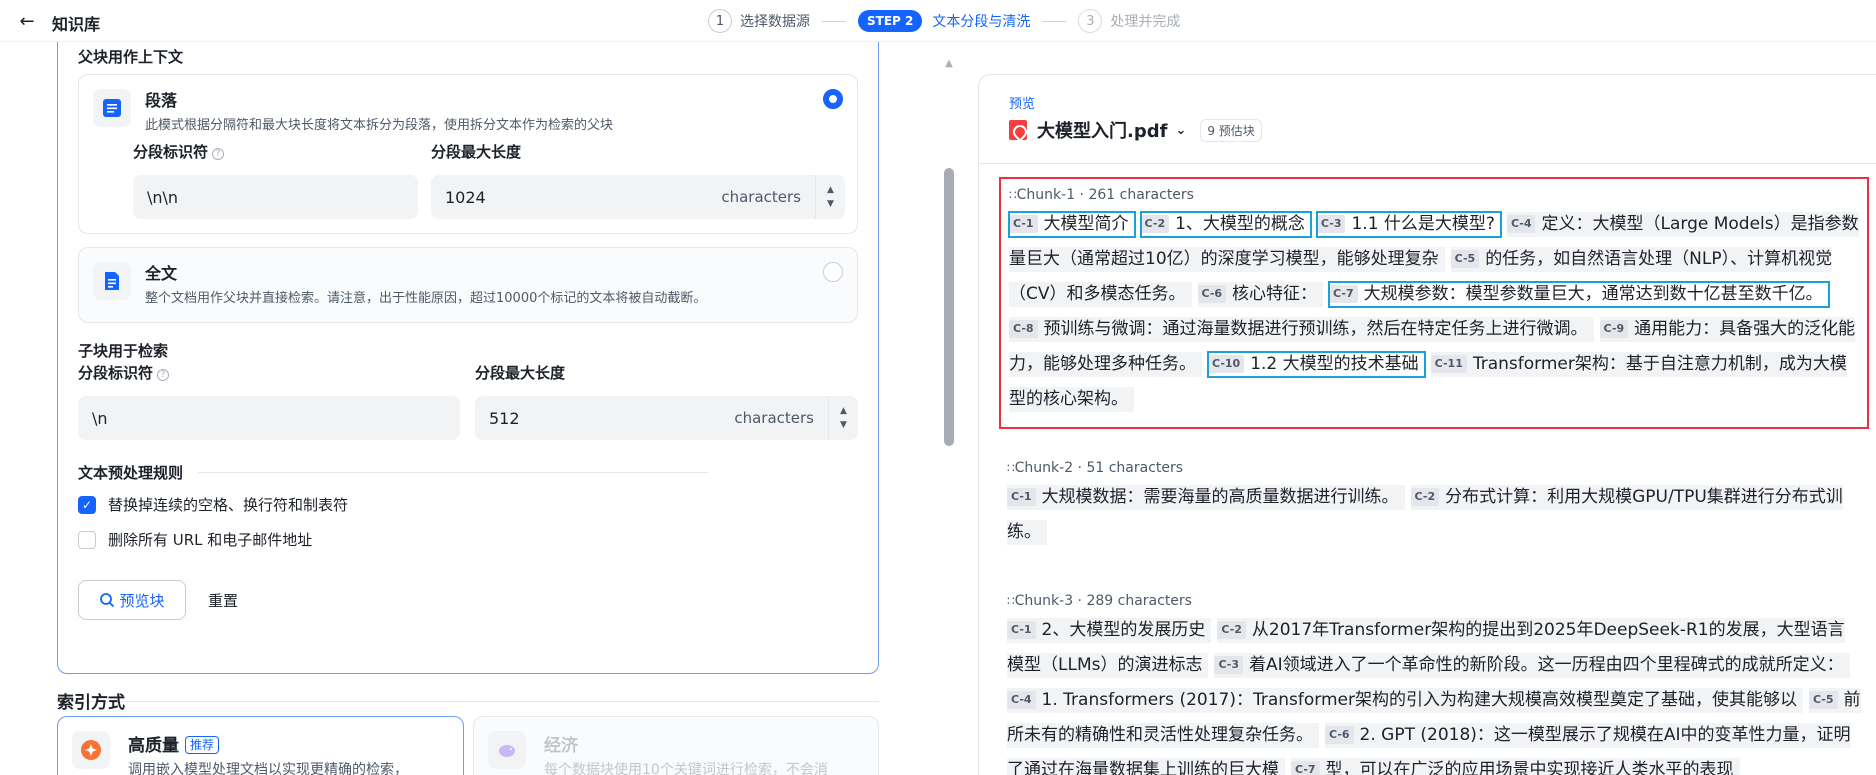  I want to click on child-chunk-segment: C-6 核心特征：, so click(1260, 294).